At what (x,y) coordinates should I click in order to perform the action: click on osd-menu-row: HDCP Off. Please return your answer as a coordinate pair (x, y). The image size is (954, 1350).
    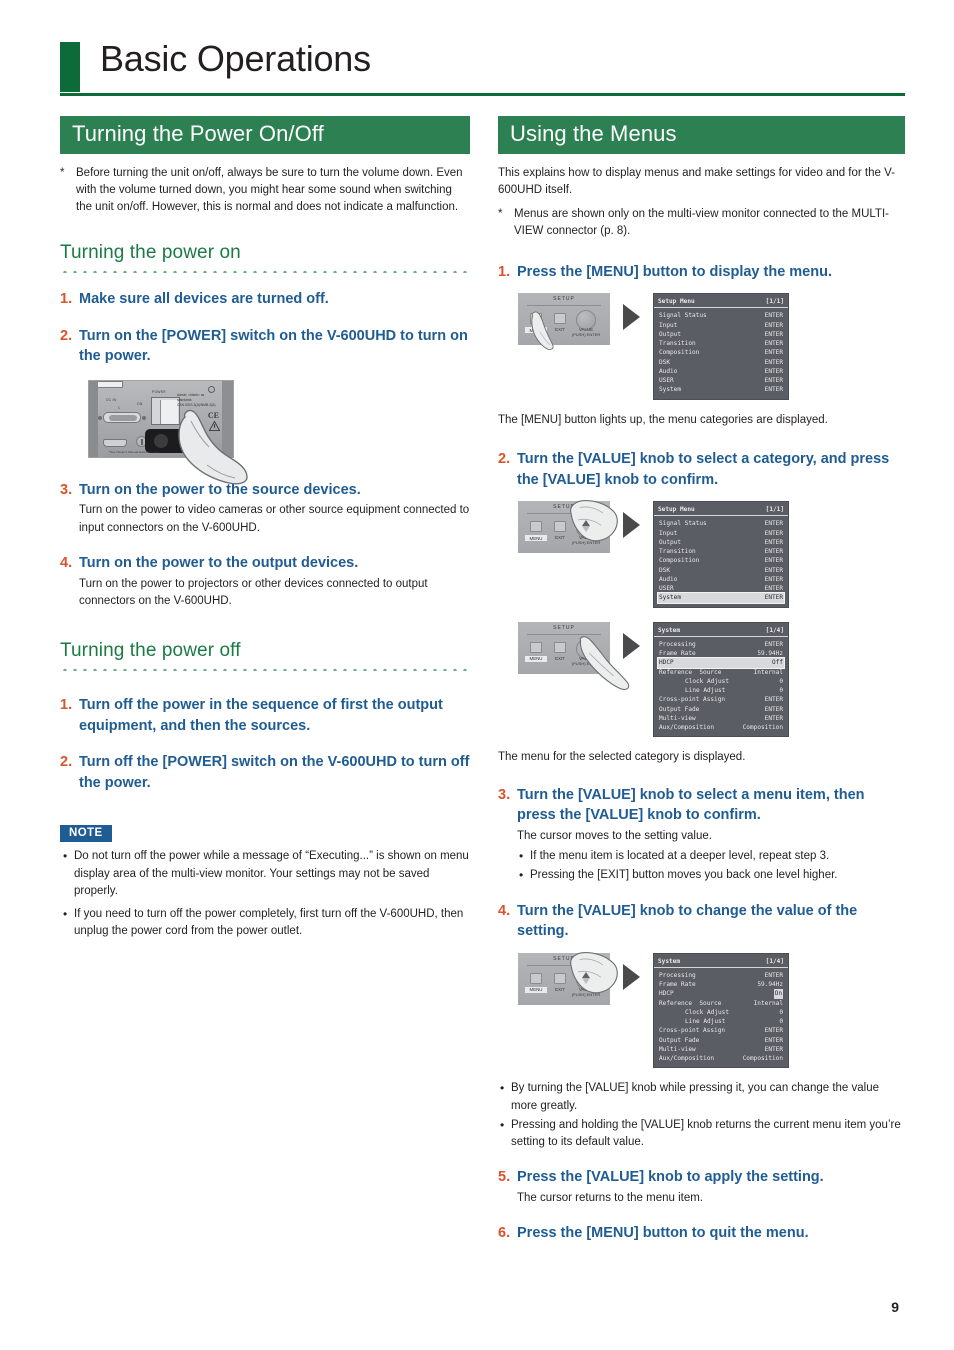
    Looking at the image, I should click on (721, 663).